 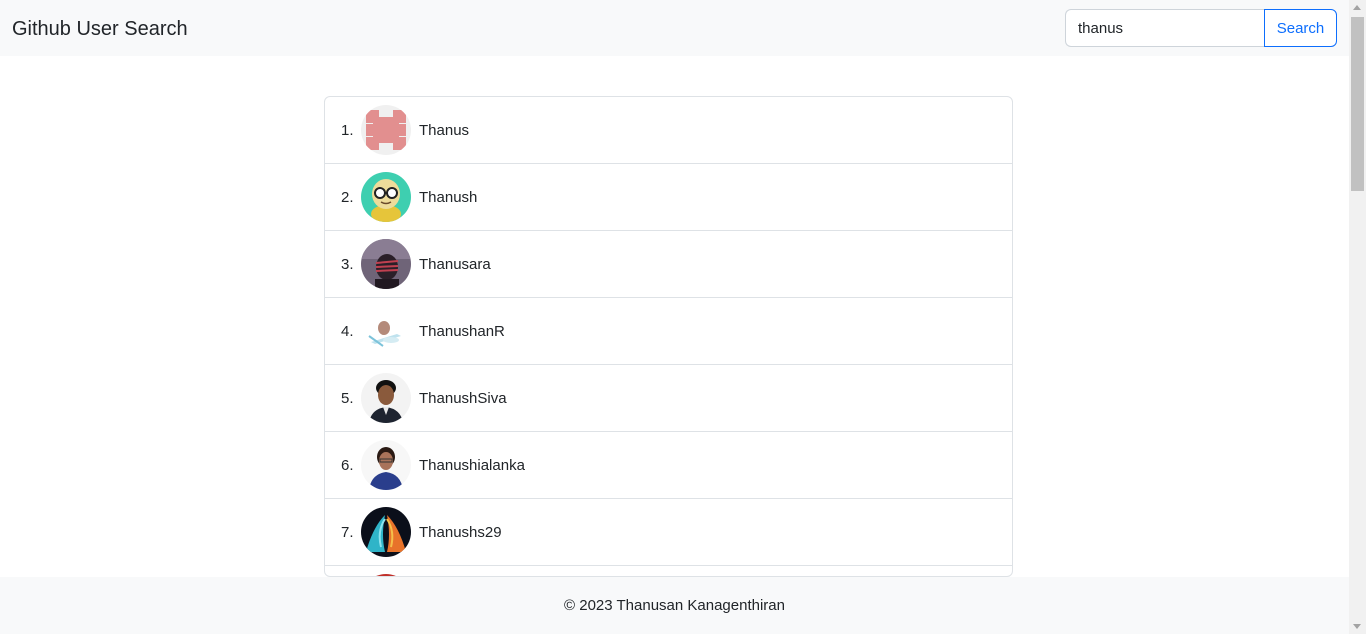 What do you see at coordinates (1357, 104) in the screenshot?
I see `scrollbar-thumb` at bounding box center [1357, 104].